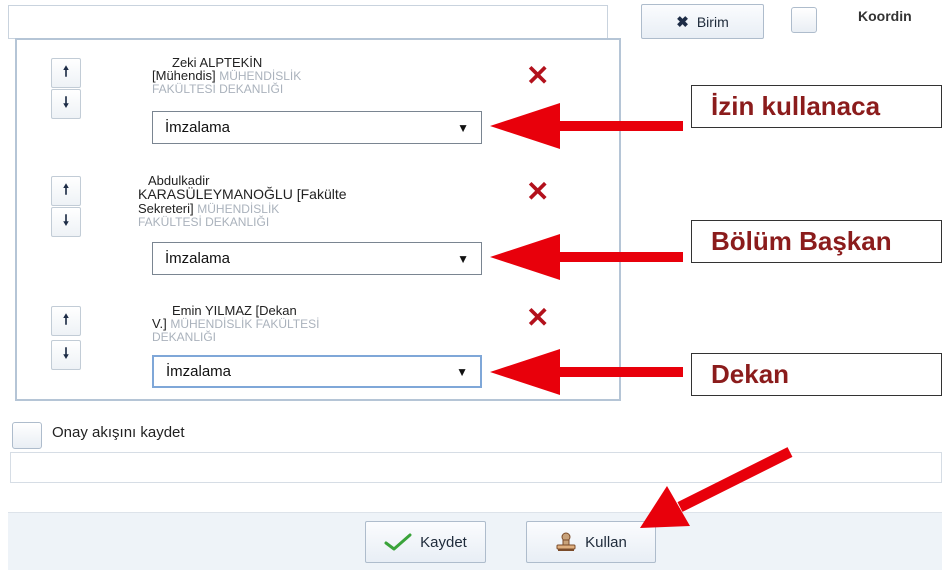 The image size is (942, 570). I want to click on signer-name: KARASÜLEYMANOĞLU [Fakülte, so click(242, 194).